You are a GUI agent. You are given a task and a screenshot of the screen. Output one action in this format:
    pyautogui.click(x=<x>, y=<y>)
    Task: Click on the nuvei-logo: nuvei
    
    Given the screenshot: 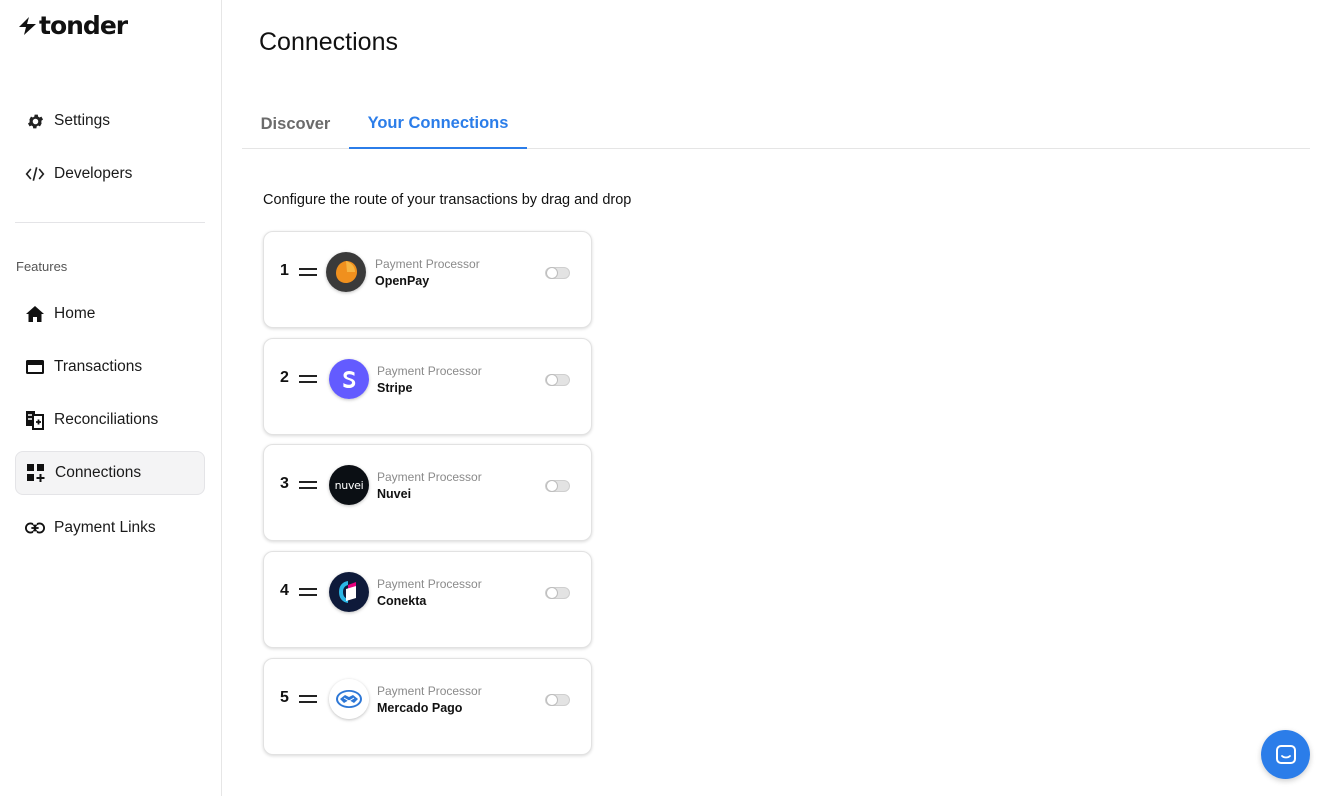 What is the action you would take?
    pyautogui.click(x=349, y=485)
    